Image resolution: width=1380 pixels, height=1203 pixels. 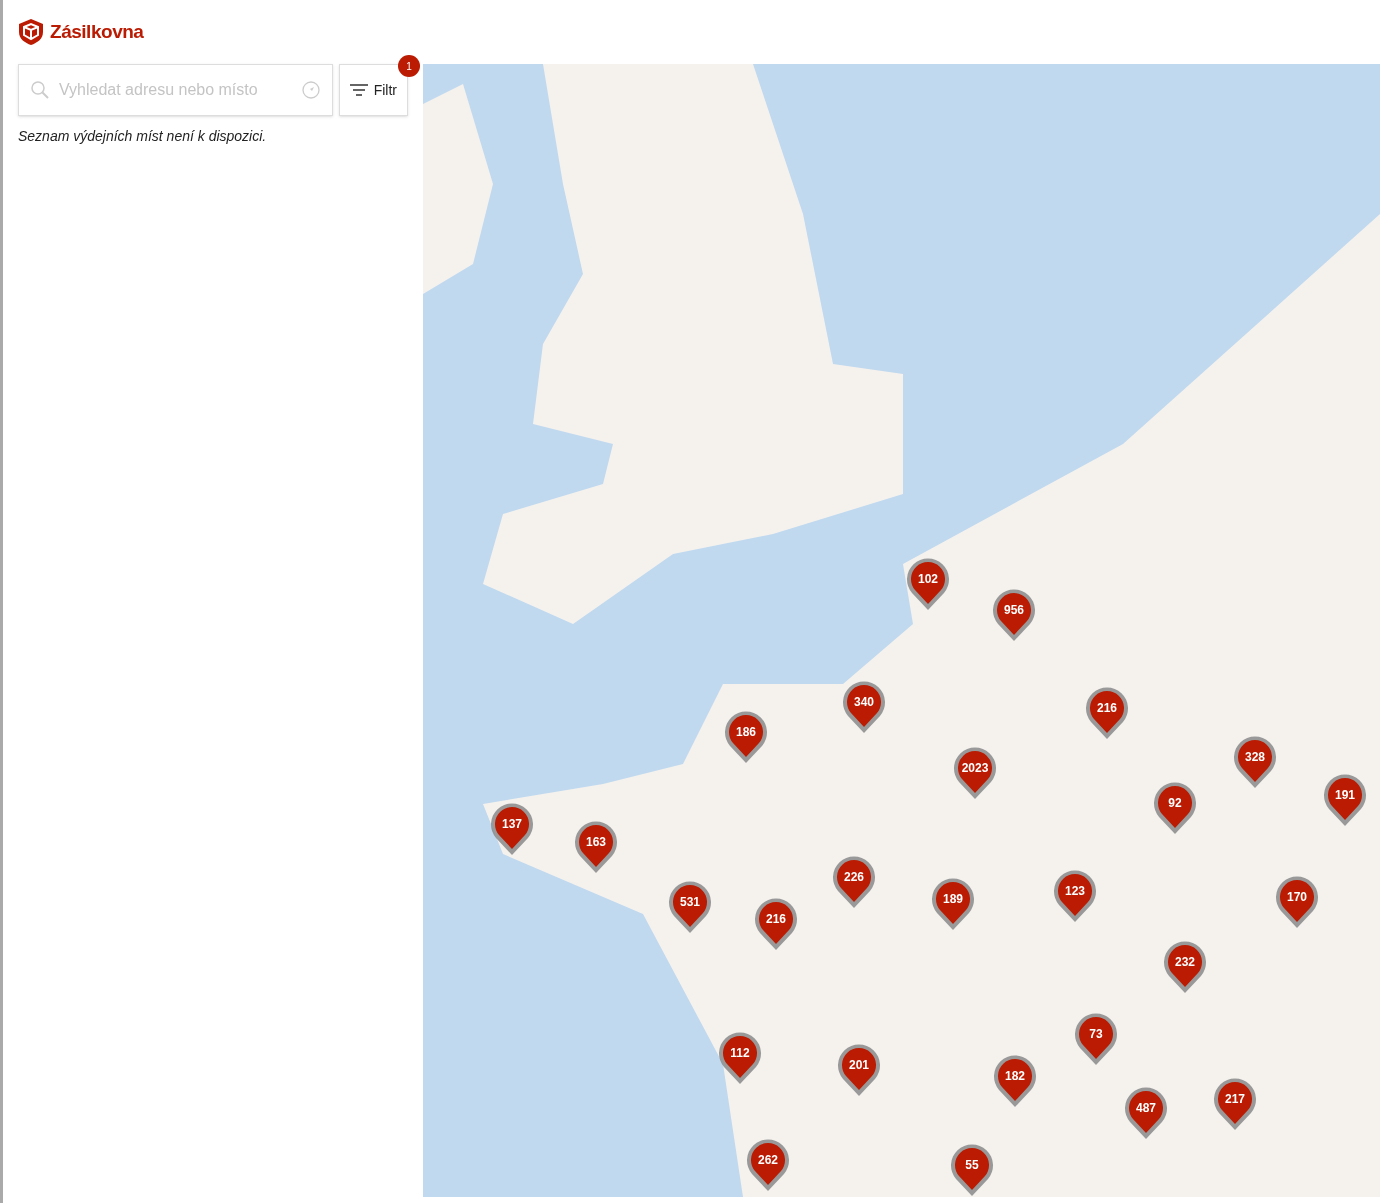 I want to click on filter-button: Filtr, so click(x=373, y=90).